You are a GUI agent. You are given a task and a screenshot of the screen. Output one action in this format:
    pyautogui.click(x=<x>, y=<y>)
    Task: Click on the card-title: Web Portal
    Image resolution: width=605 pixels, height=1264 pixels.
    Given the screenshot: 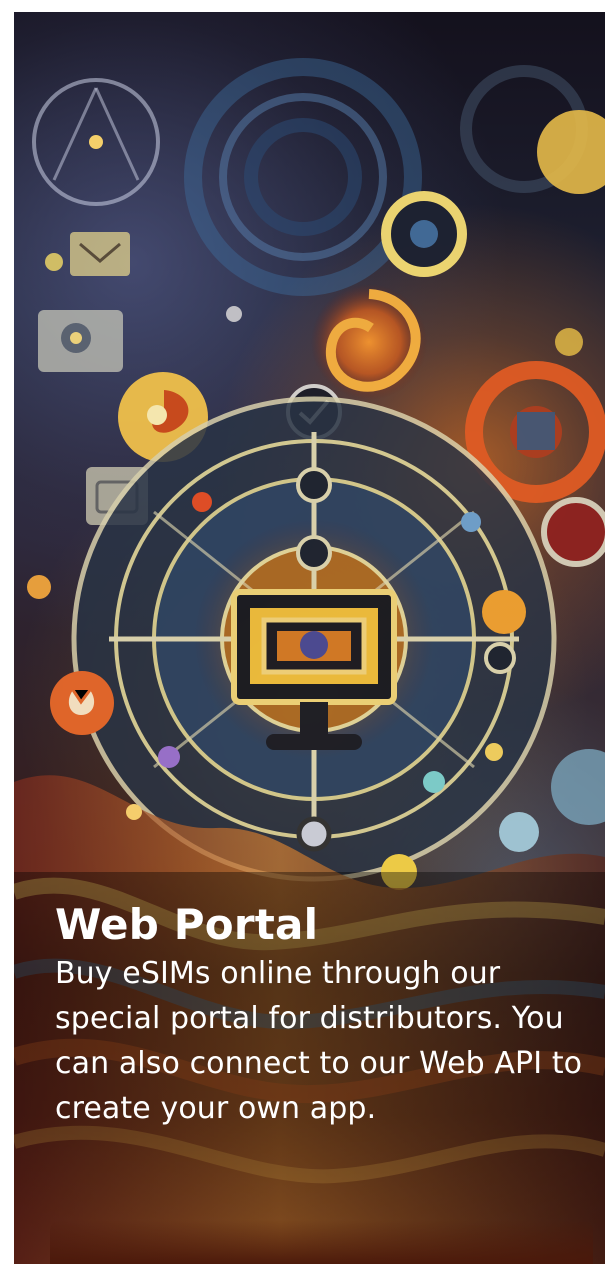 What is the action you would take?
    pyautogui.click(x=187, y=924)
    